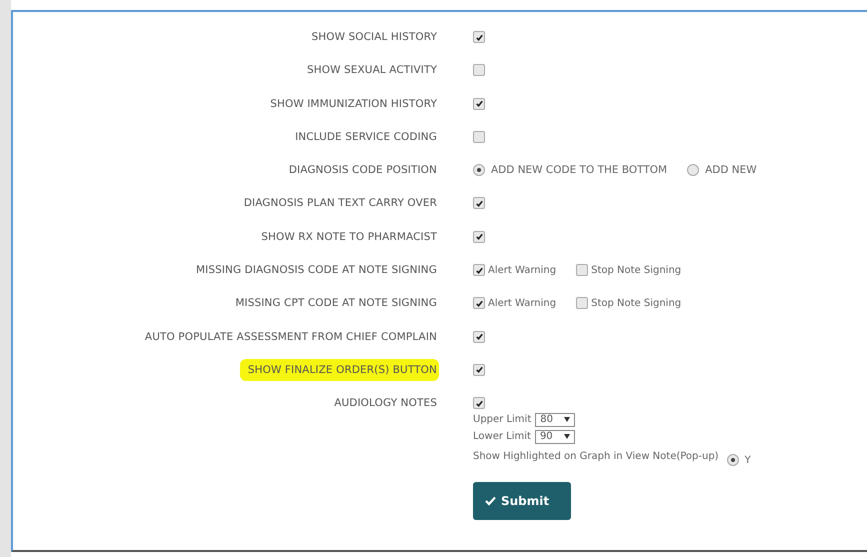 The width and height of the screenshot is (867, 557). Describe the element at coordinates (747, 460) in the screenshot. I see `radio-label: Y` at that location.